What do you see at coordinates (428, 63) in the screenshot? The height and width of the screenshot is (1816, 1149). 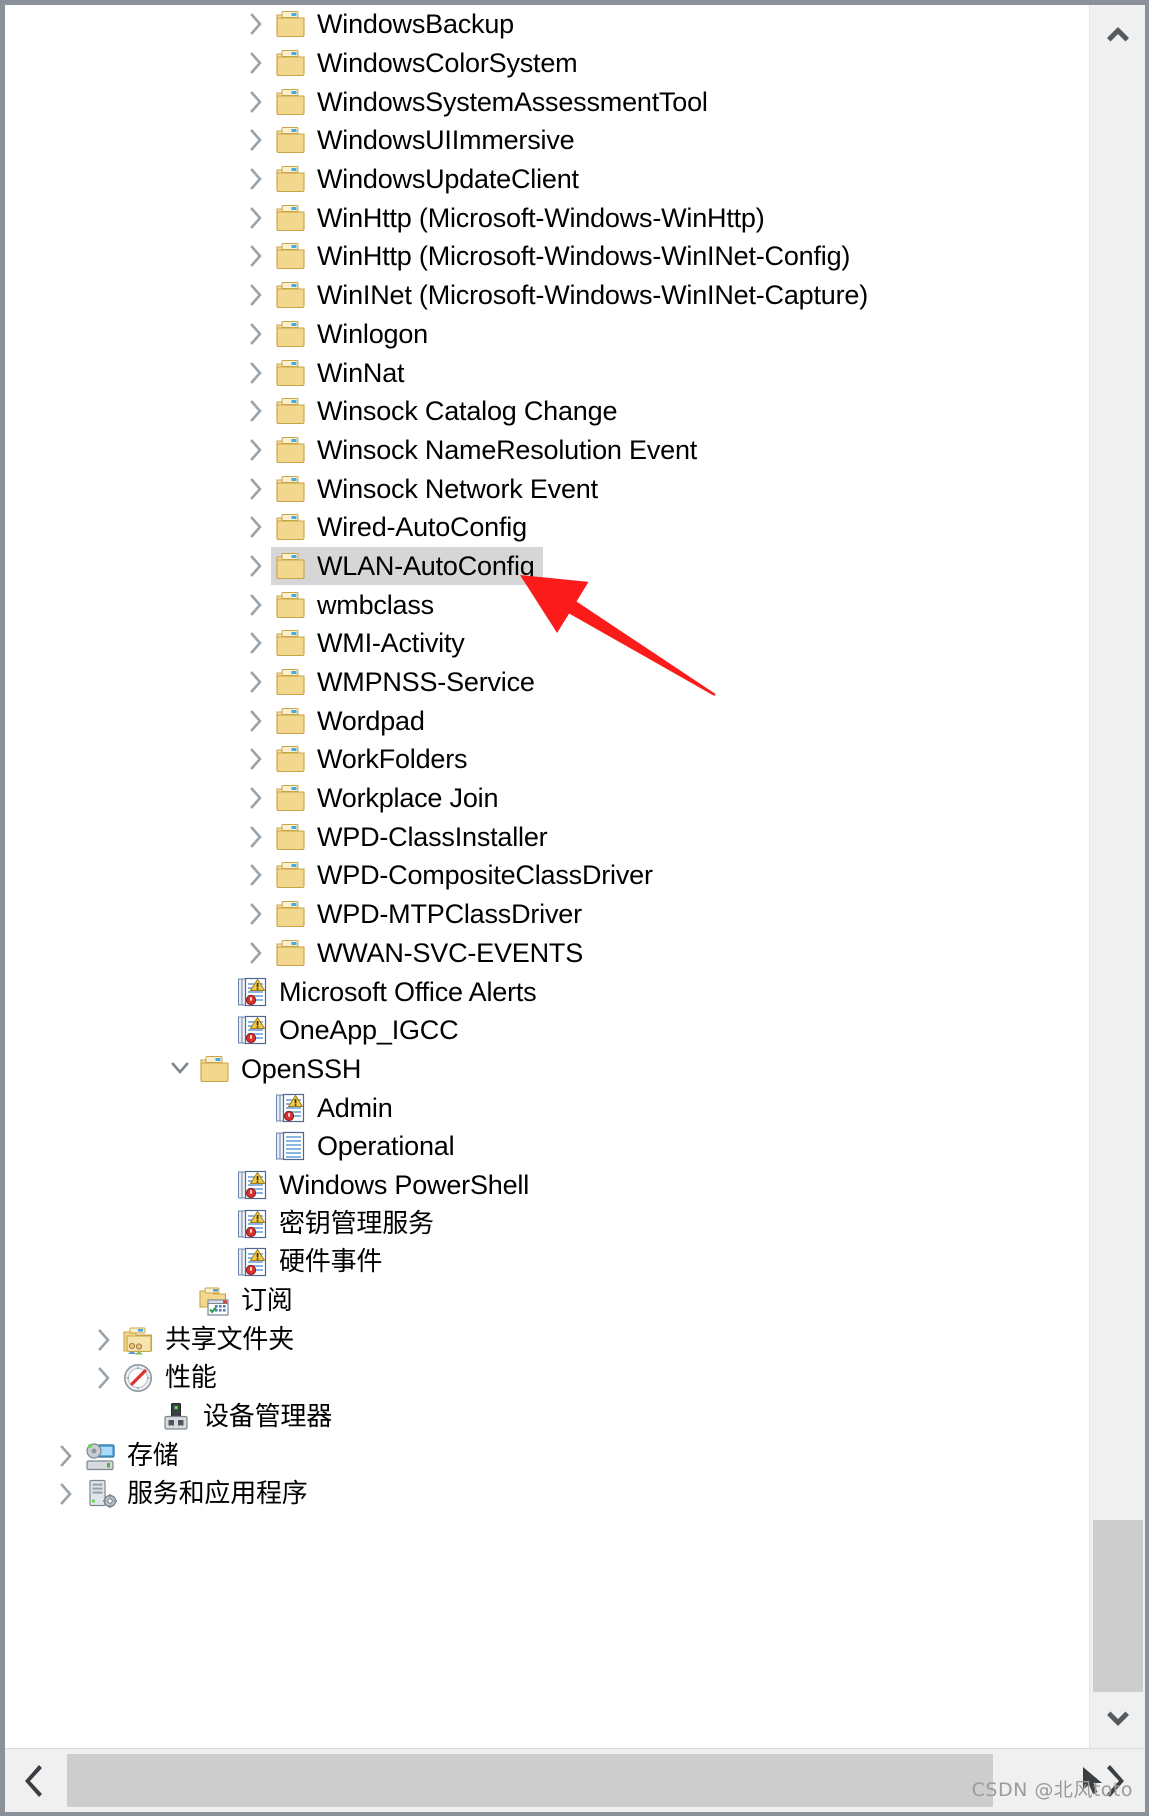 I see `tree-item-hit-area: WindowsColorSystem` at bounding box center [428, 63].